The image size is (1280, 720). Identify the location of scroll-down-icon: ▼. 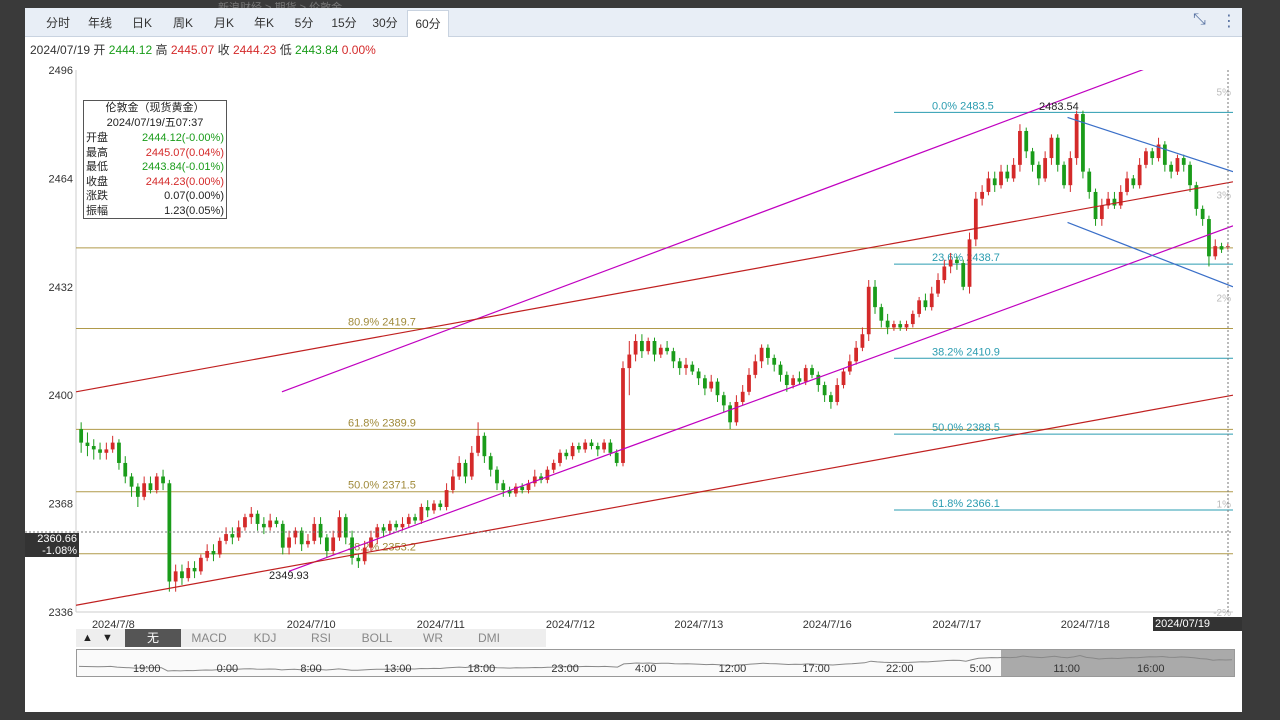
(107, 638).